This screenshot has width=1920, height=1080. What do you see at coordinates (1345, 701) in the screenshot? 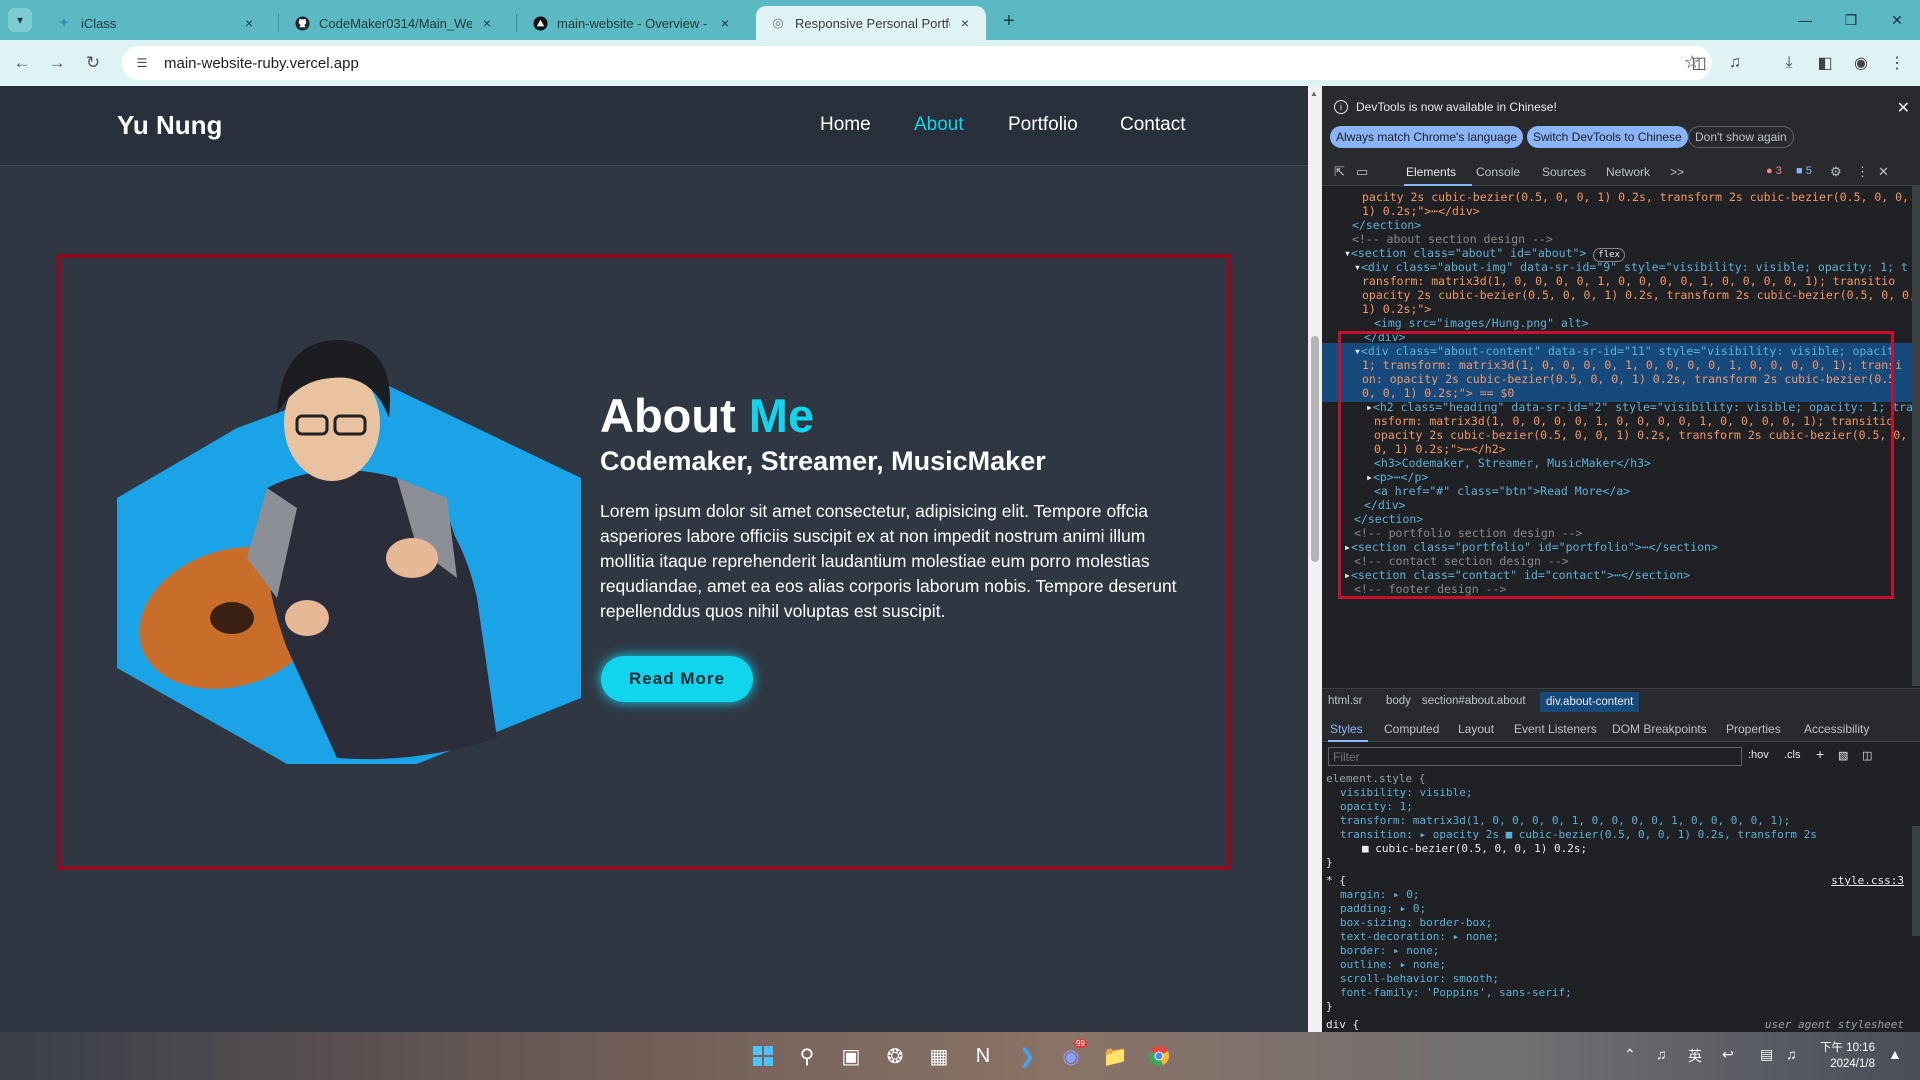
I see `breadcrumb-html: html.sr` at bounding box center [1345, 701].